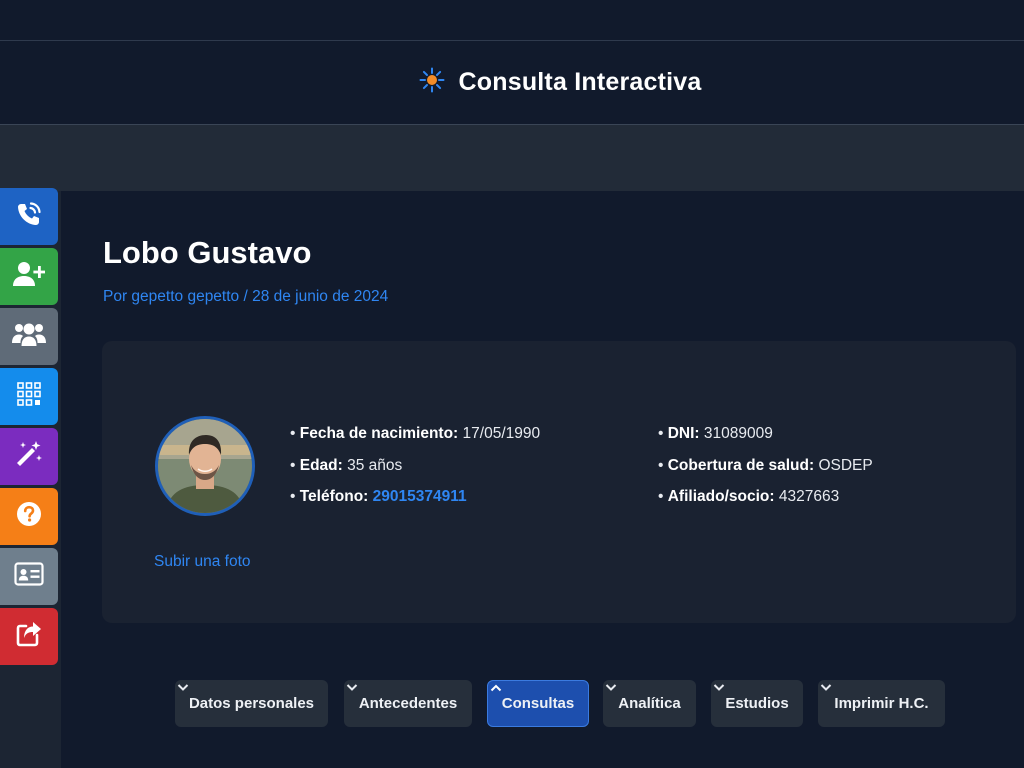 This screenshot has width=1024, height=768. What do you see at coordinates (346, 465) in the screenshot?
I see `info-age: • Edad: 35 años` at bounding box center [346, 465].